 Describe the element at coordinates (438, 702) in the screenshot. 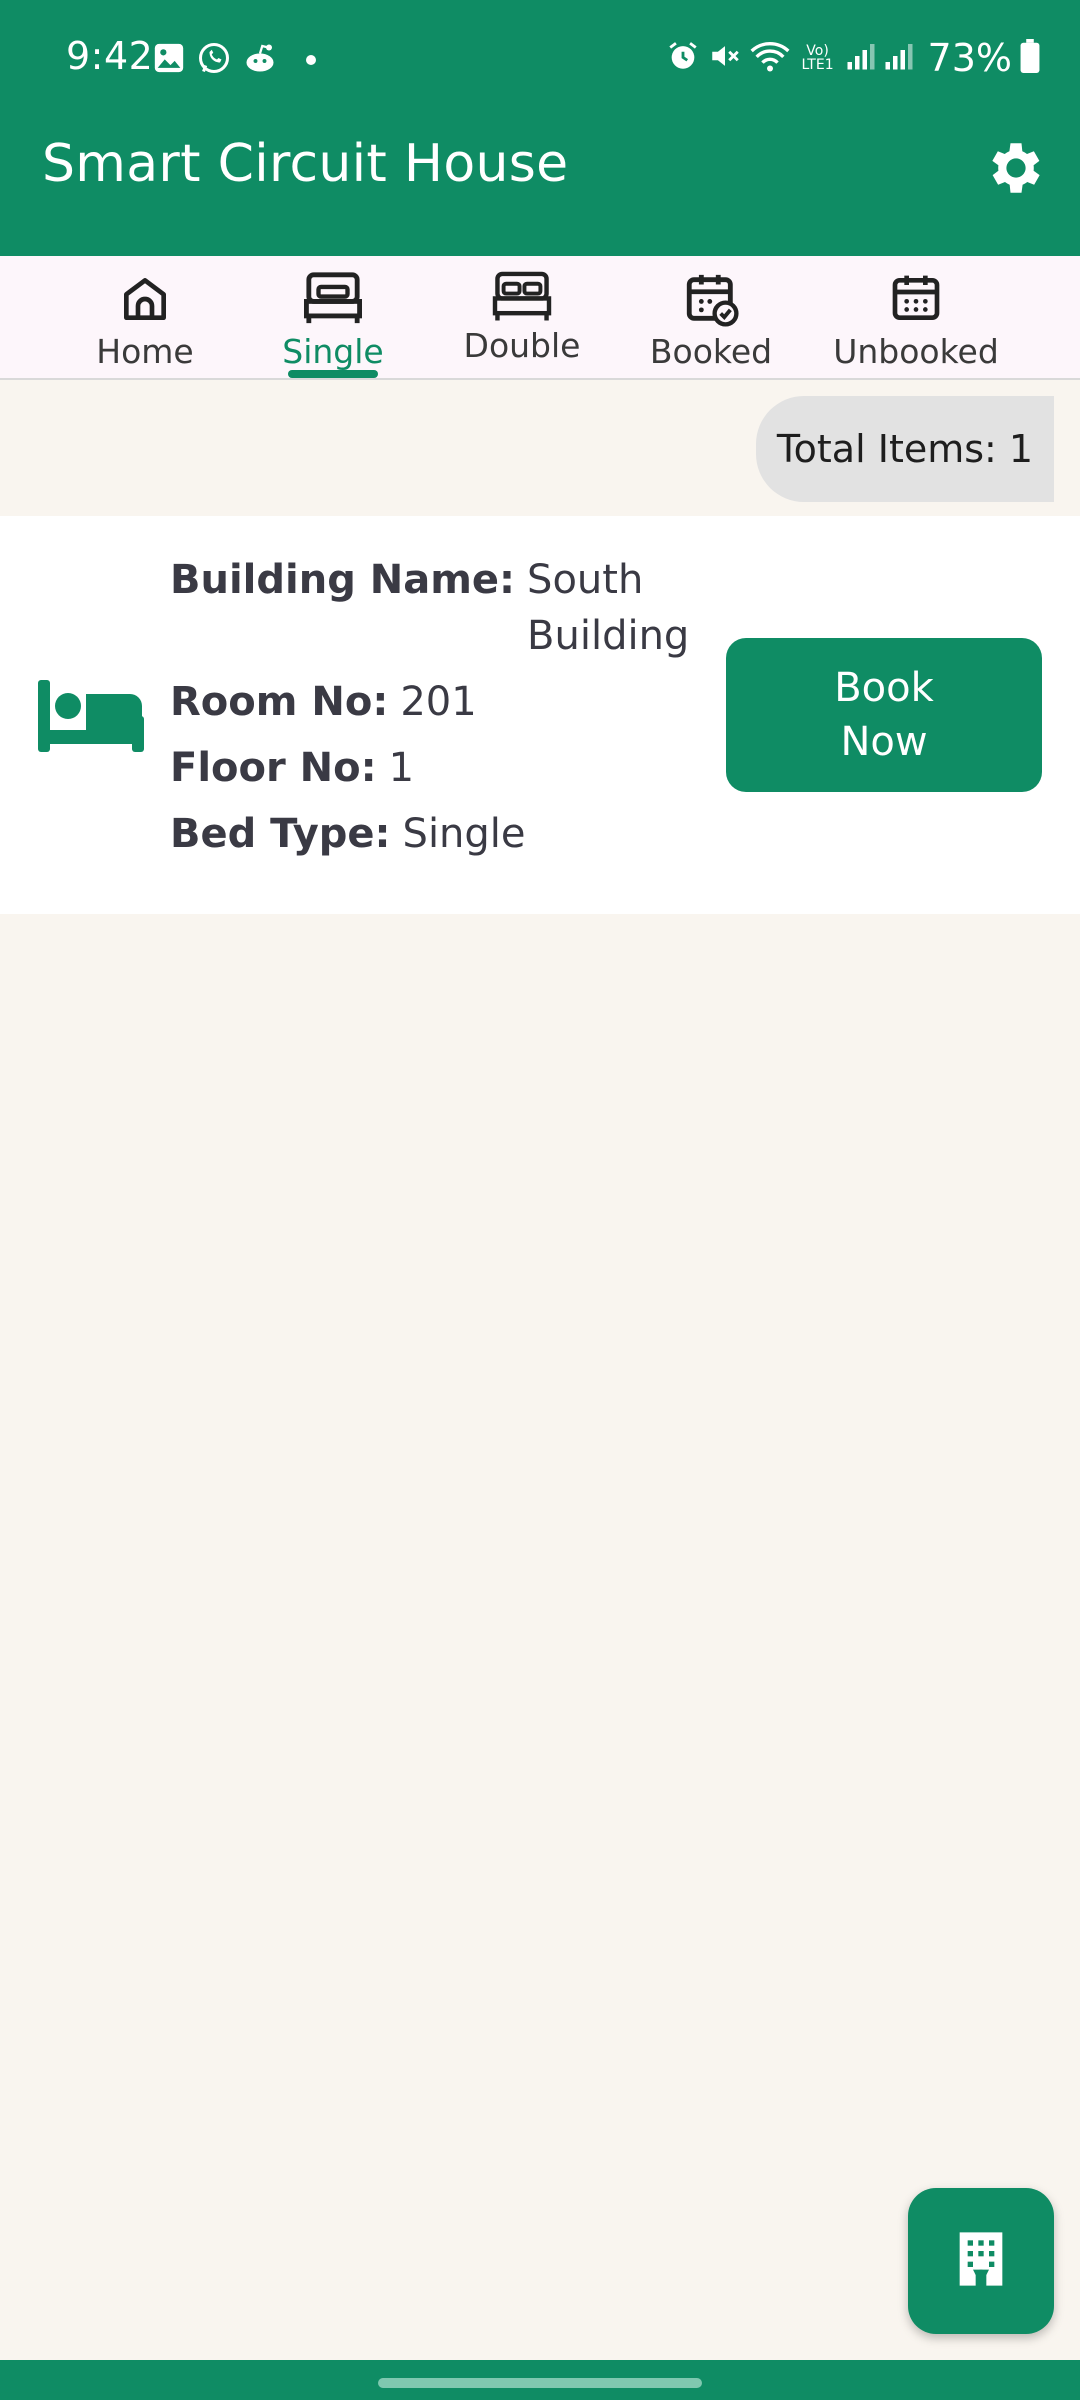

I see `room-value: 201` at that location.